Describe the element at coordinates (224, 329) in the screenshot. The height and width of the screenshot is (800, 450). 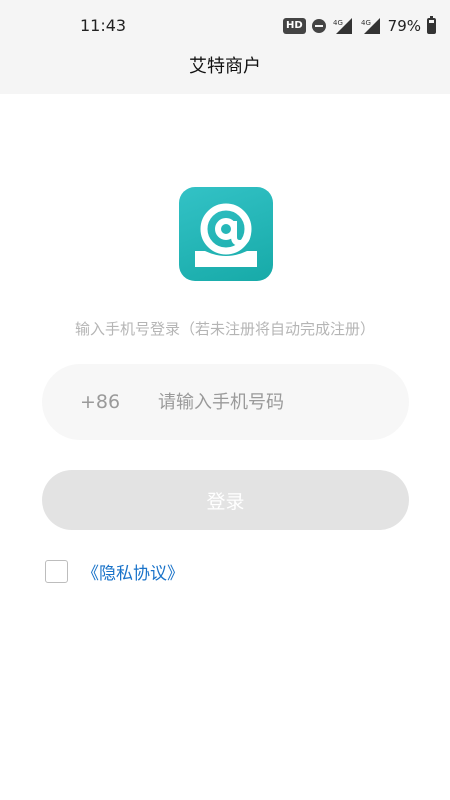
I see `login-hint: 输入手机号登录（若未注册将自动完成注册）` at that location.